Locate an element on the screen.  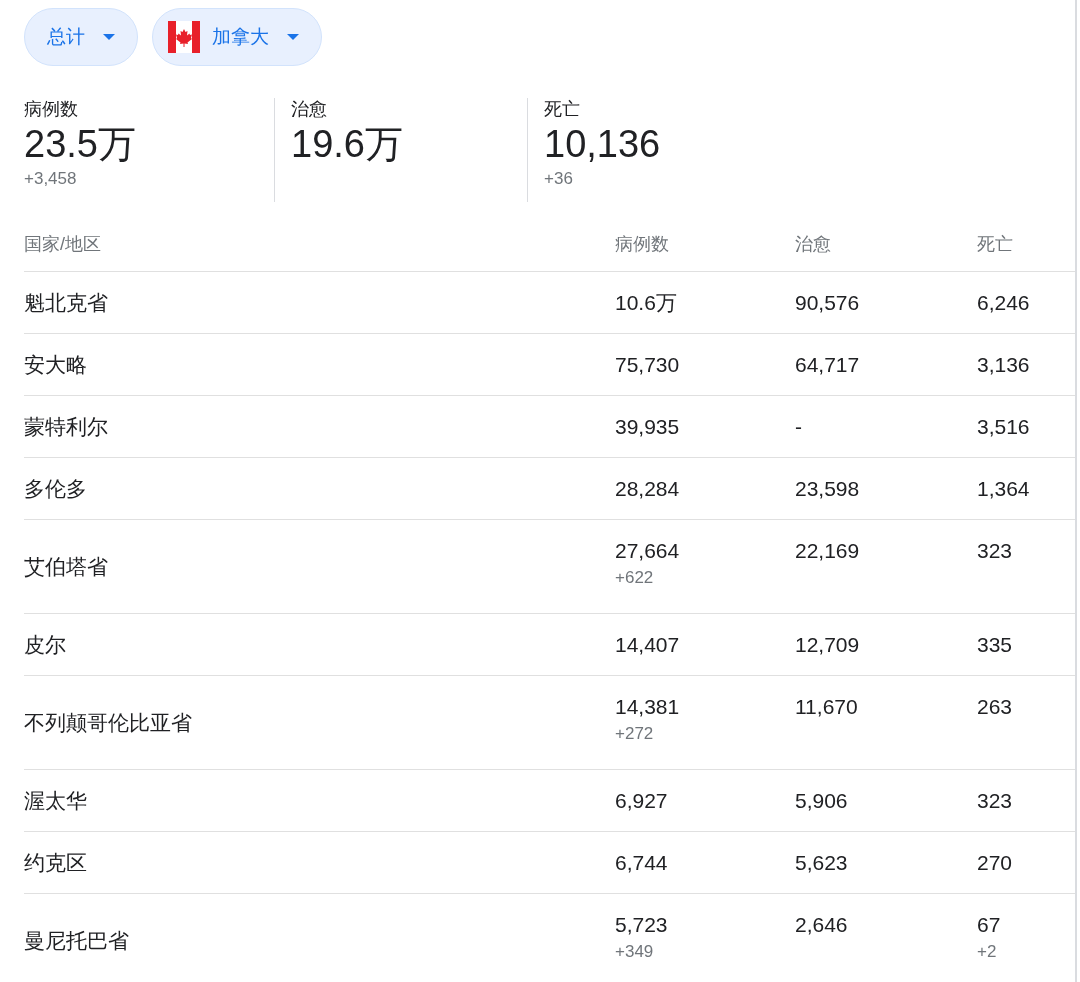
table-cell-text: 6,927 is located at coordinates (642, 800).